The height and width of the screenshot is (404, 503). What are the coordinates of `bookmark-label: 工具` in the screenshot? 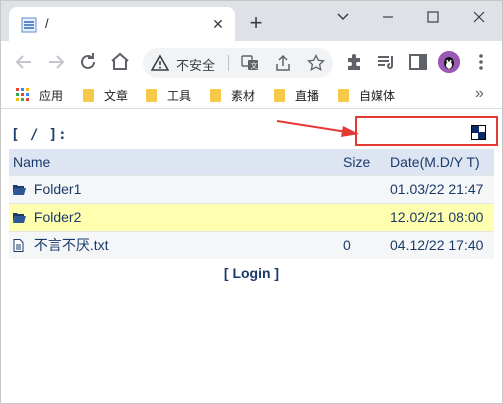 It's located at (179, 96).